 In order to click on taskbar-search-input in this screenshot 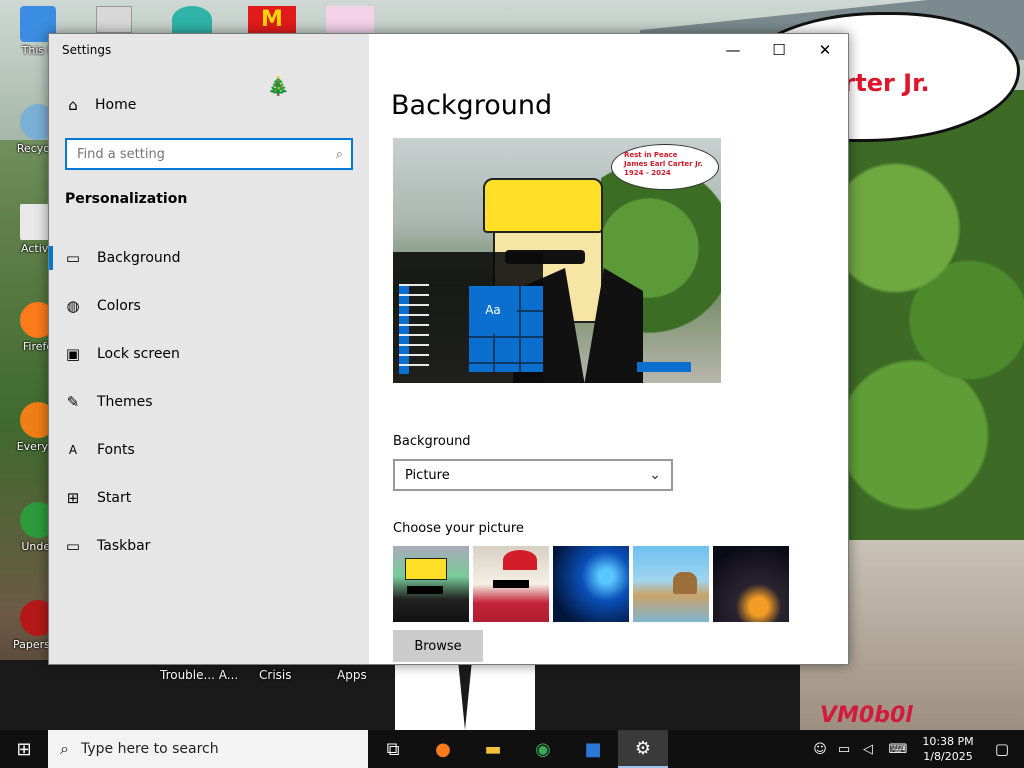, I will do `click(210, 749)`.